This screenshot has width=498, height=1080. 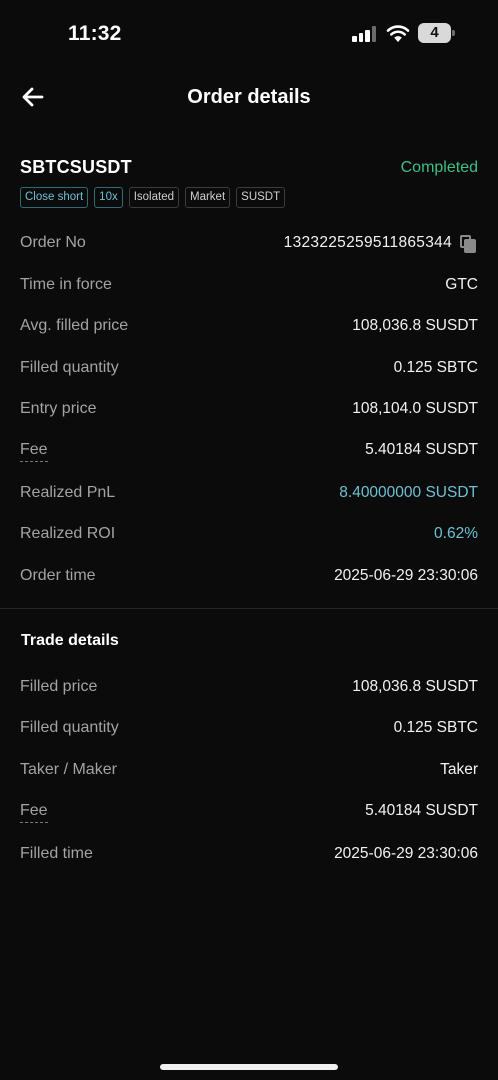 I want to click on time-in-force-value: GTC, so click(x=461, y=284).